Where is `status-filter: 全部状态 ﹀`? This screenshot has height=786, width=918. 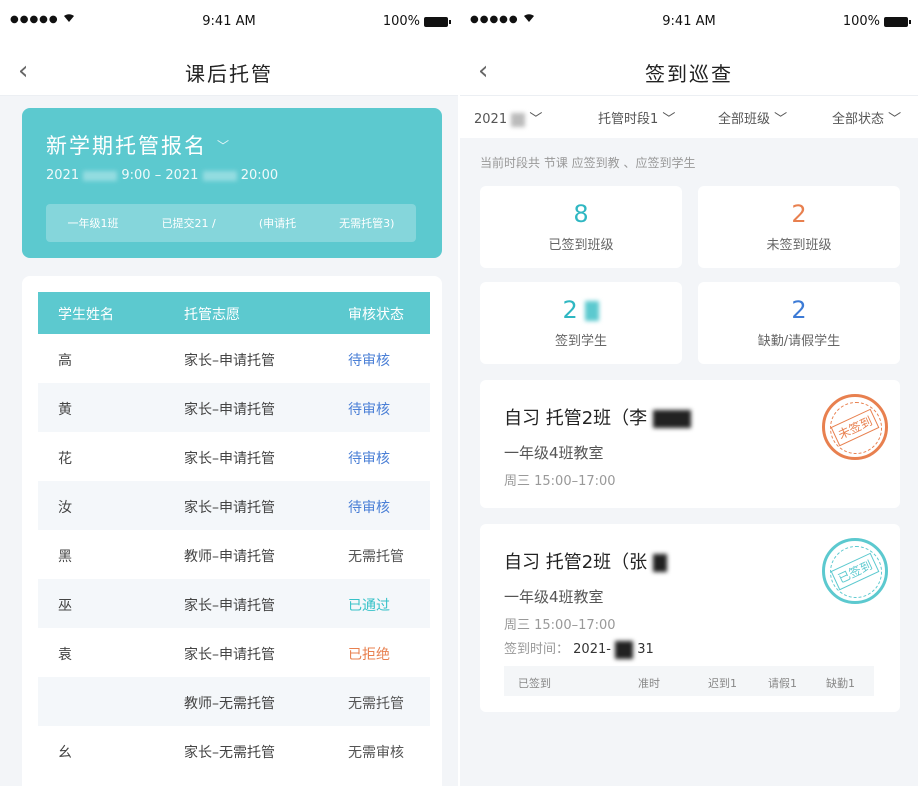
status-filter: 全部状态 ﹀ is located at coordinates (866, 117).